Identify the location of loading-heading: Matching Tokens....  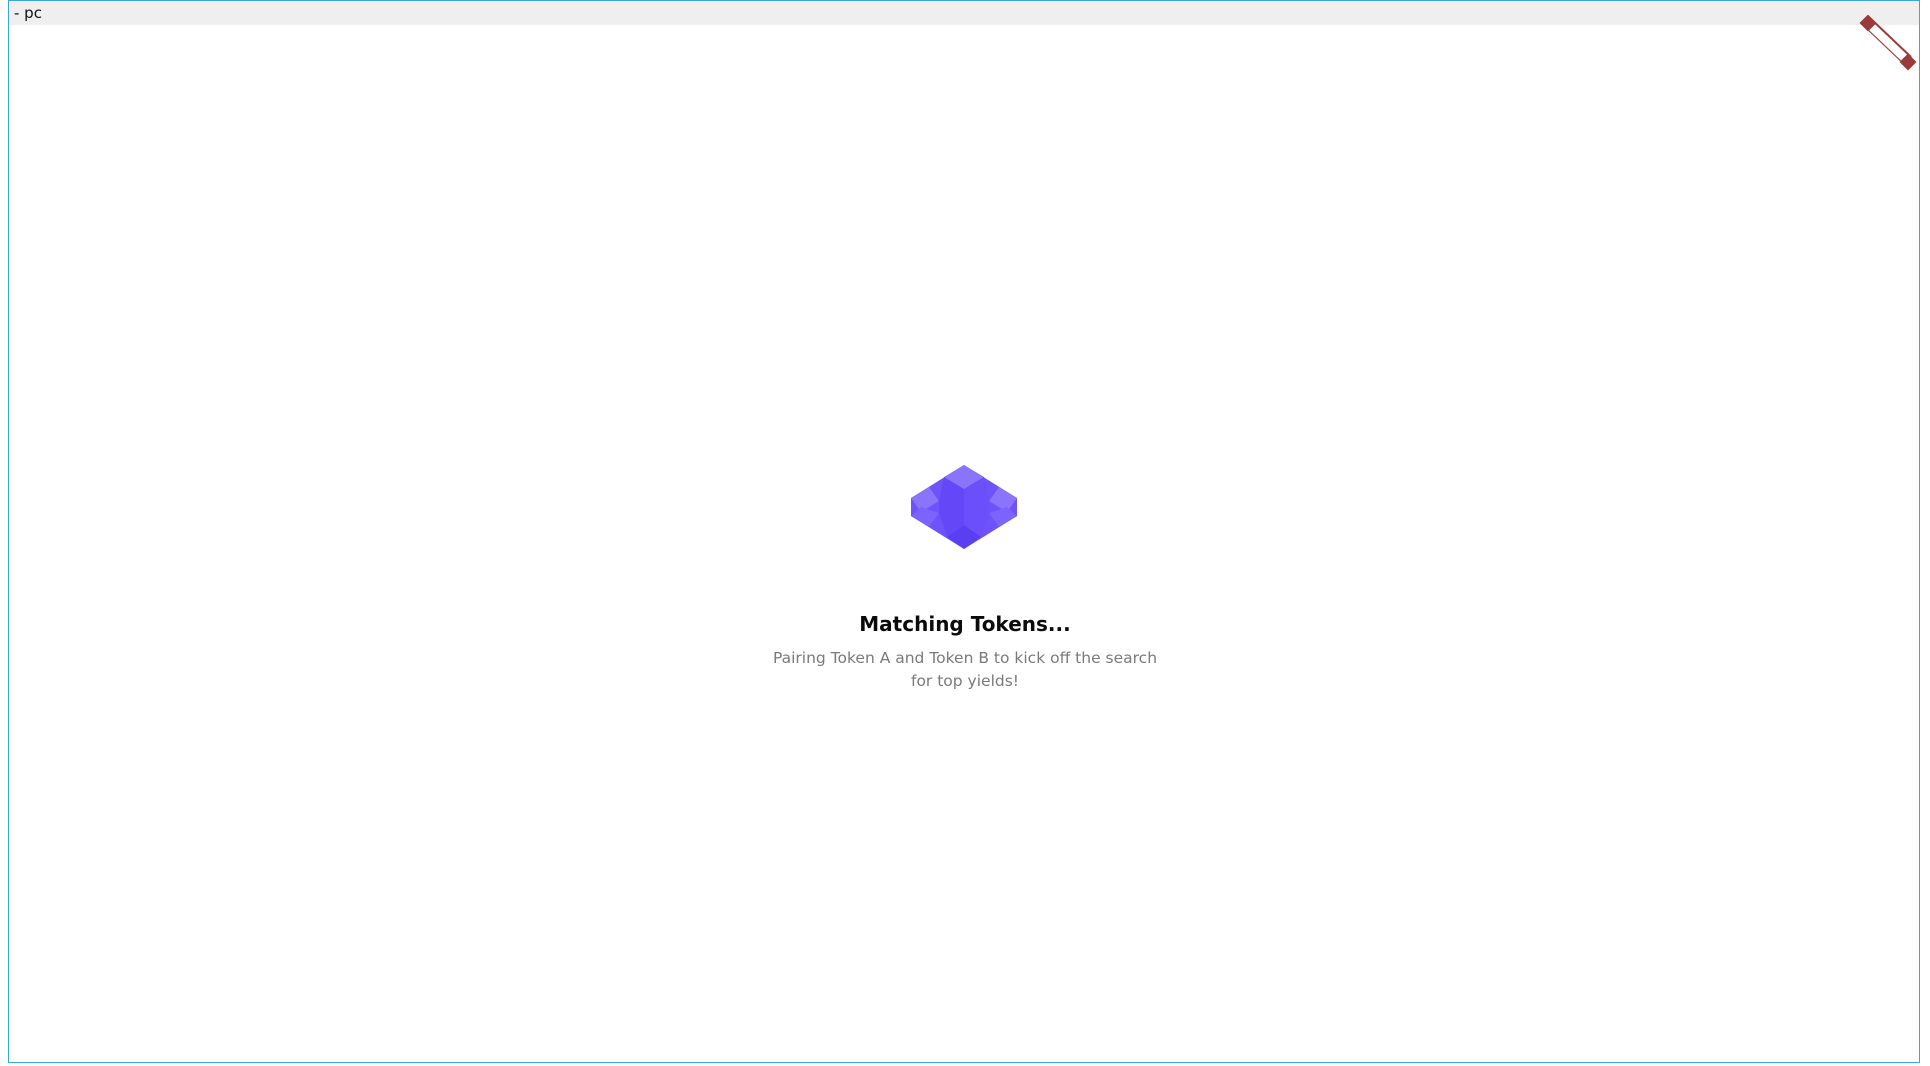
(965, 624).